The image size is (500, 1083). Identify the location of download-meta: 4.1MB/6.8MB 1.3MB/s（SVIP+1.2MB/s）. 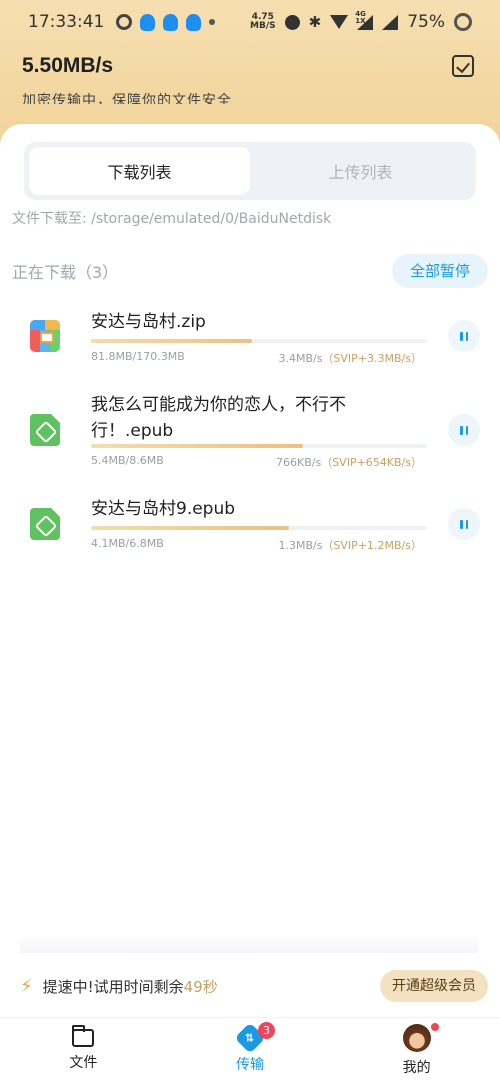
(256, 545).